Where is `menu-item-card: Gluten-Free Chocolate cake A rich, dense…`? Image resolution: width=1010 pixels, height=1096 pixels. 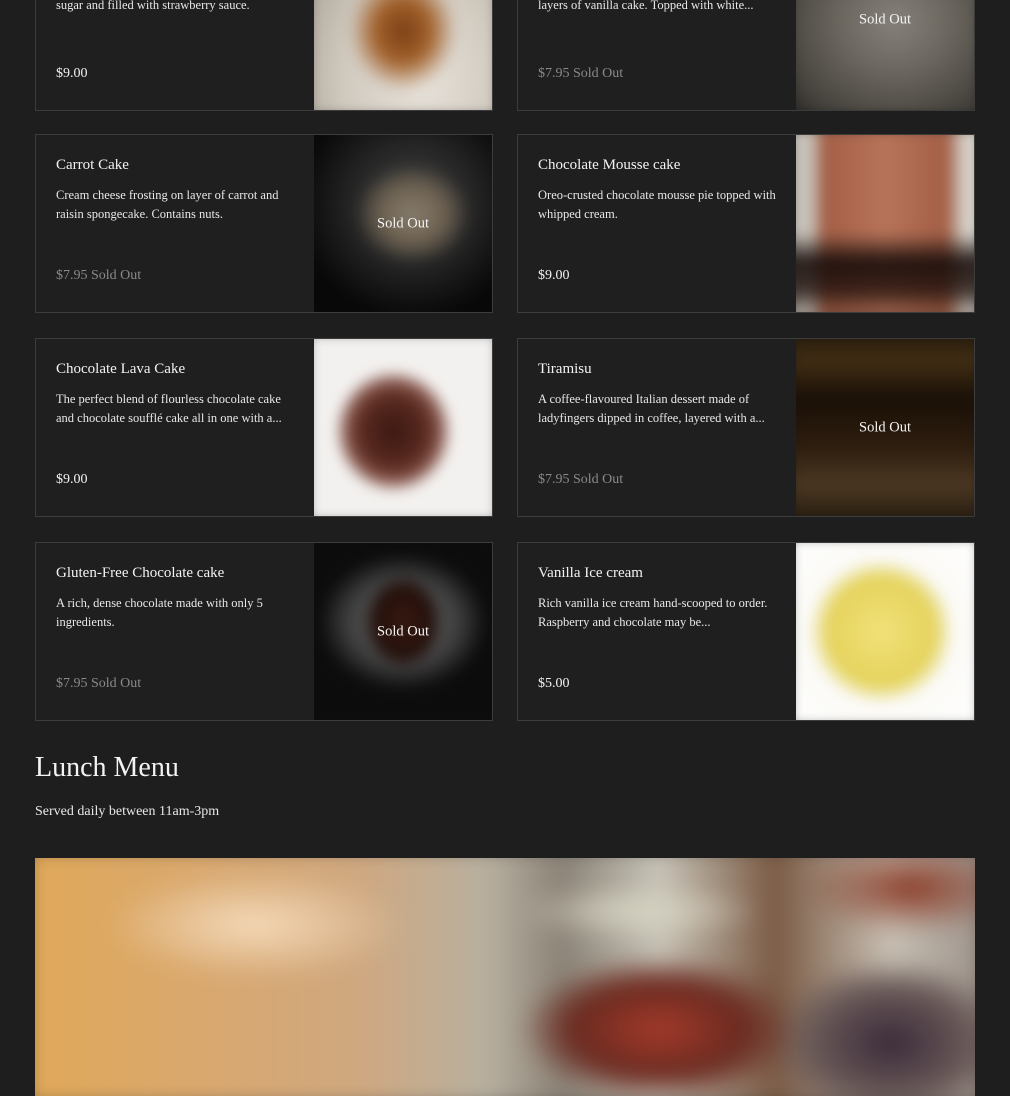 menu-item-card: Gluten-Free Chocolate cake A rich, dense… is located at coordinates (264, 631).